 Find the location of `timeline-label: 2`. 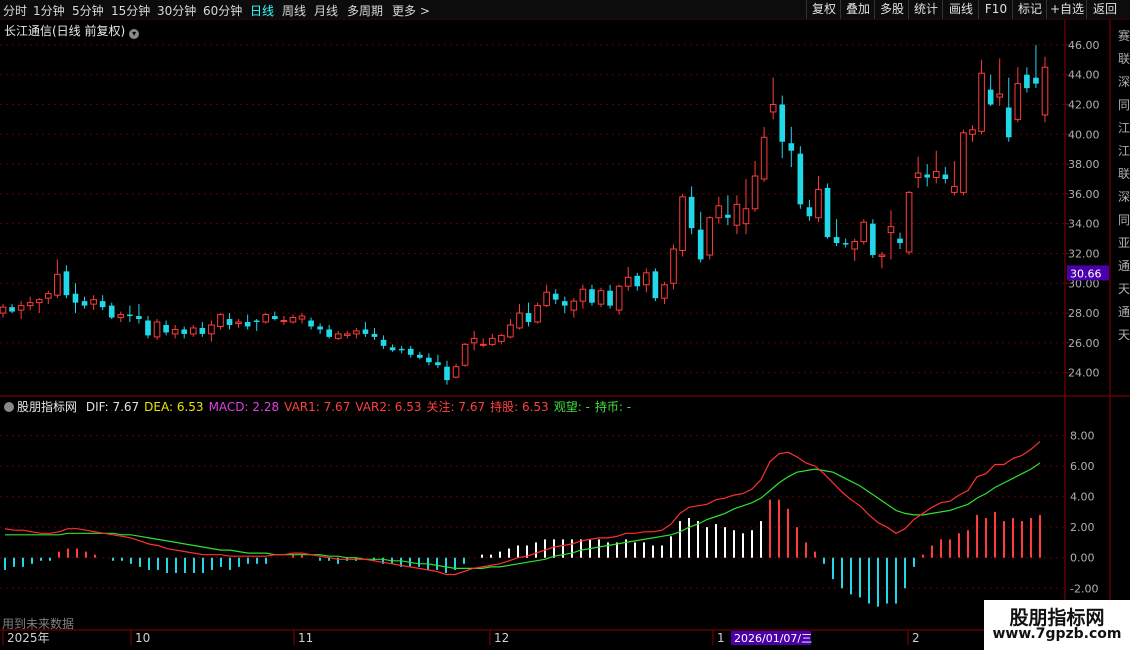

timeline-label: 2 is located at coordinates (916, 638).